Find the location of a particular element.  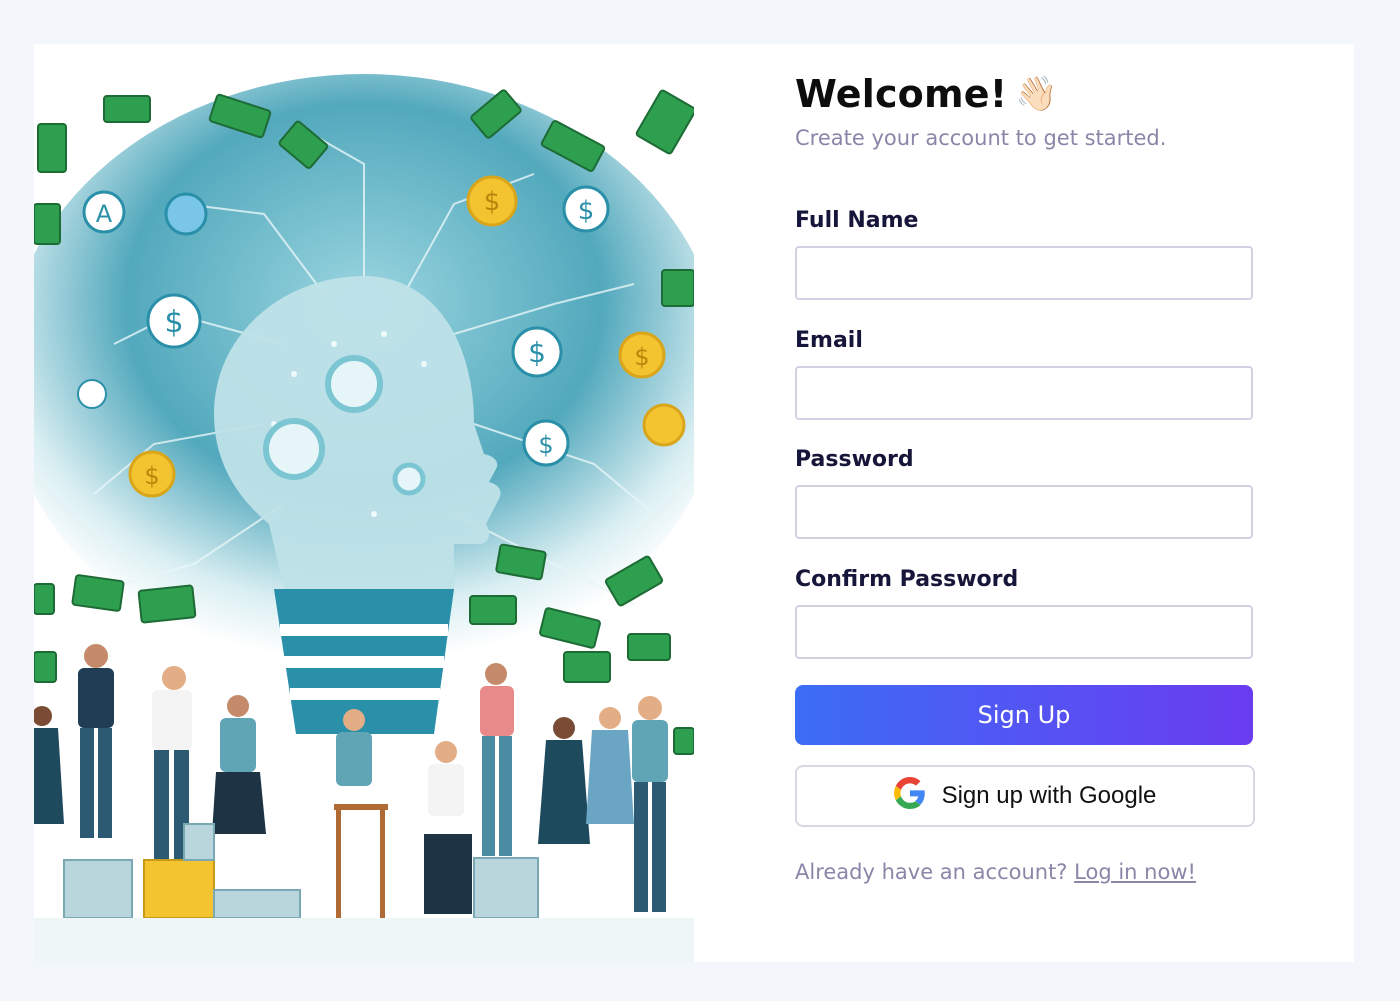

password-field is located at coordinates (1024, 512).